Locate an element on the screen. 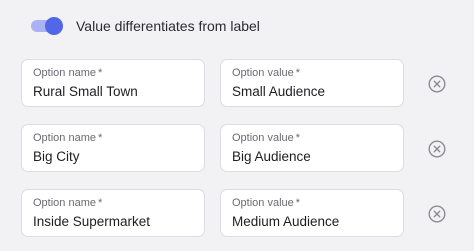  value-differentiates-toggle is located at coordinates (48, 26).